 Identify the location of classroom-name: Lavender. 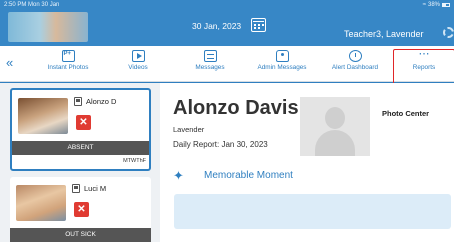
(189, 129).